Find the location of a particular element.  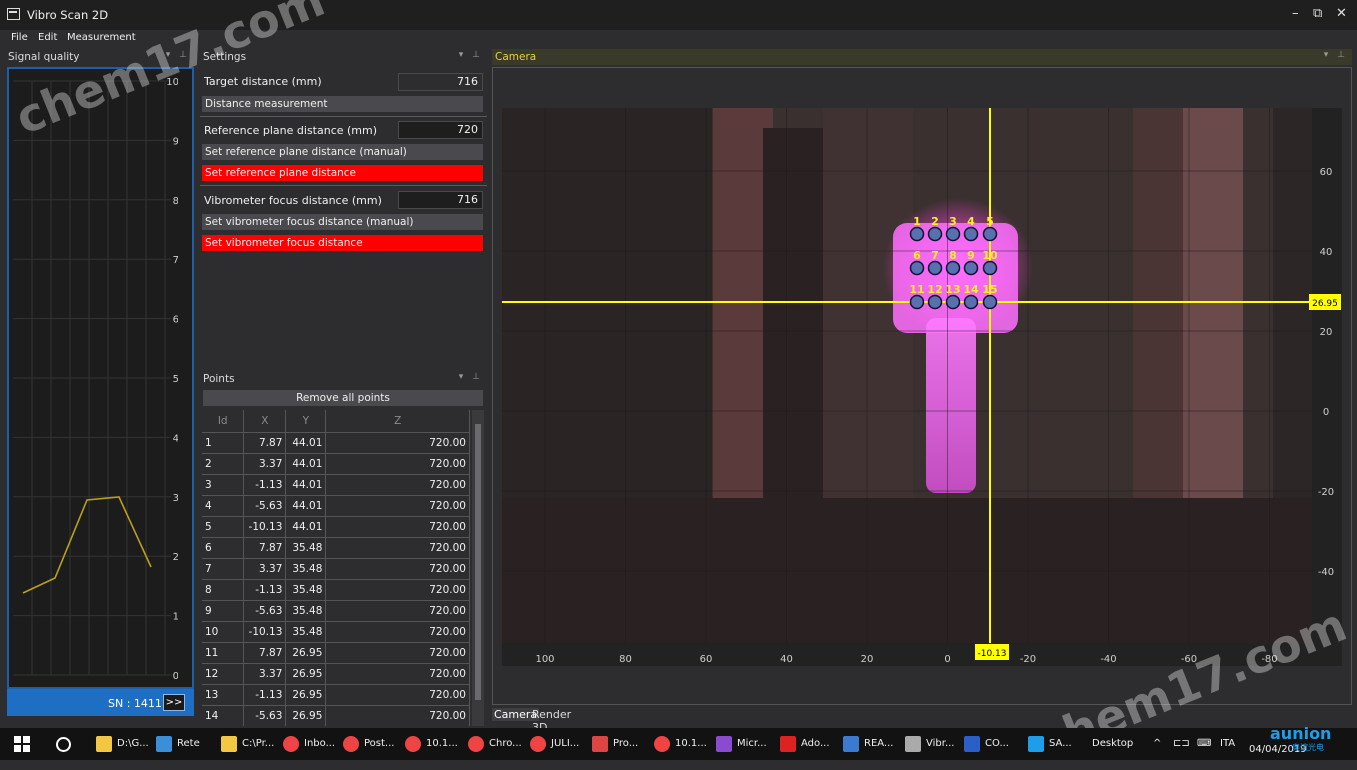

table-cell: 11 is located at coordinates (223, 653).